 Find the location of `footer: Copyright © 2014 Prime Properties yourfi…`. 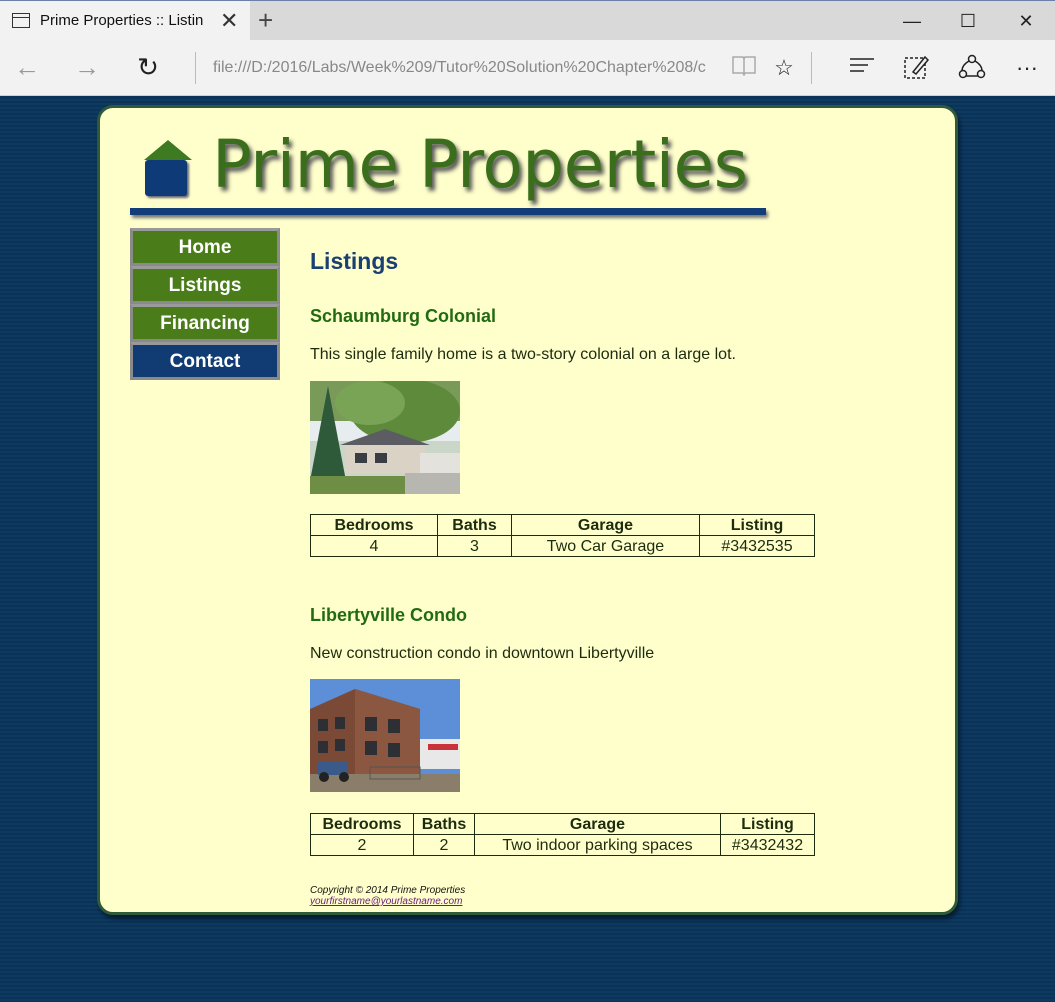

footer: Copyright © 2014 Prime Properties yourfi… is located at coordinates (387, 896).